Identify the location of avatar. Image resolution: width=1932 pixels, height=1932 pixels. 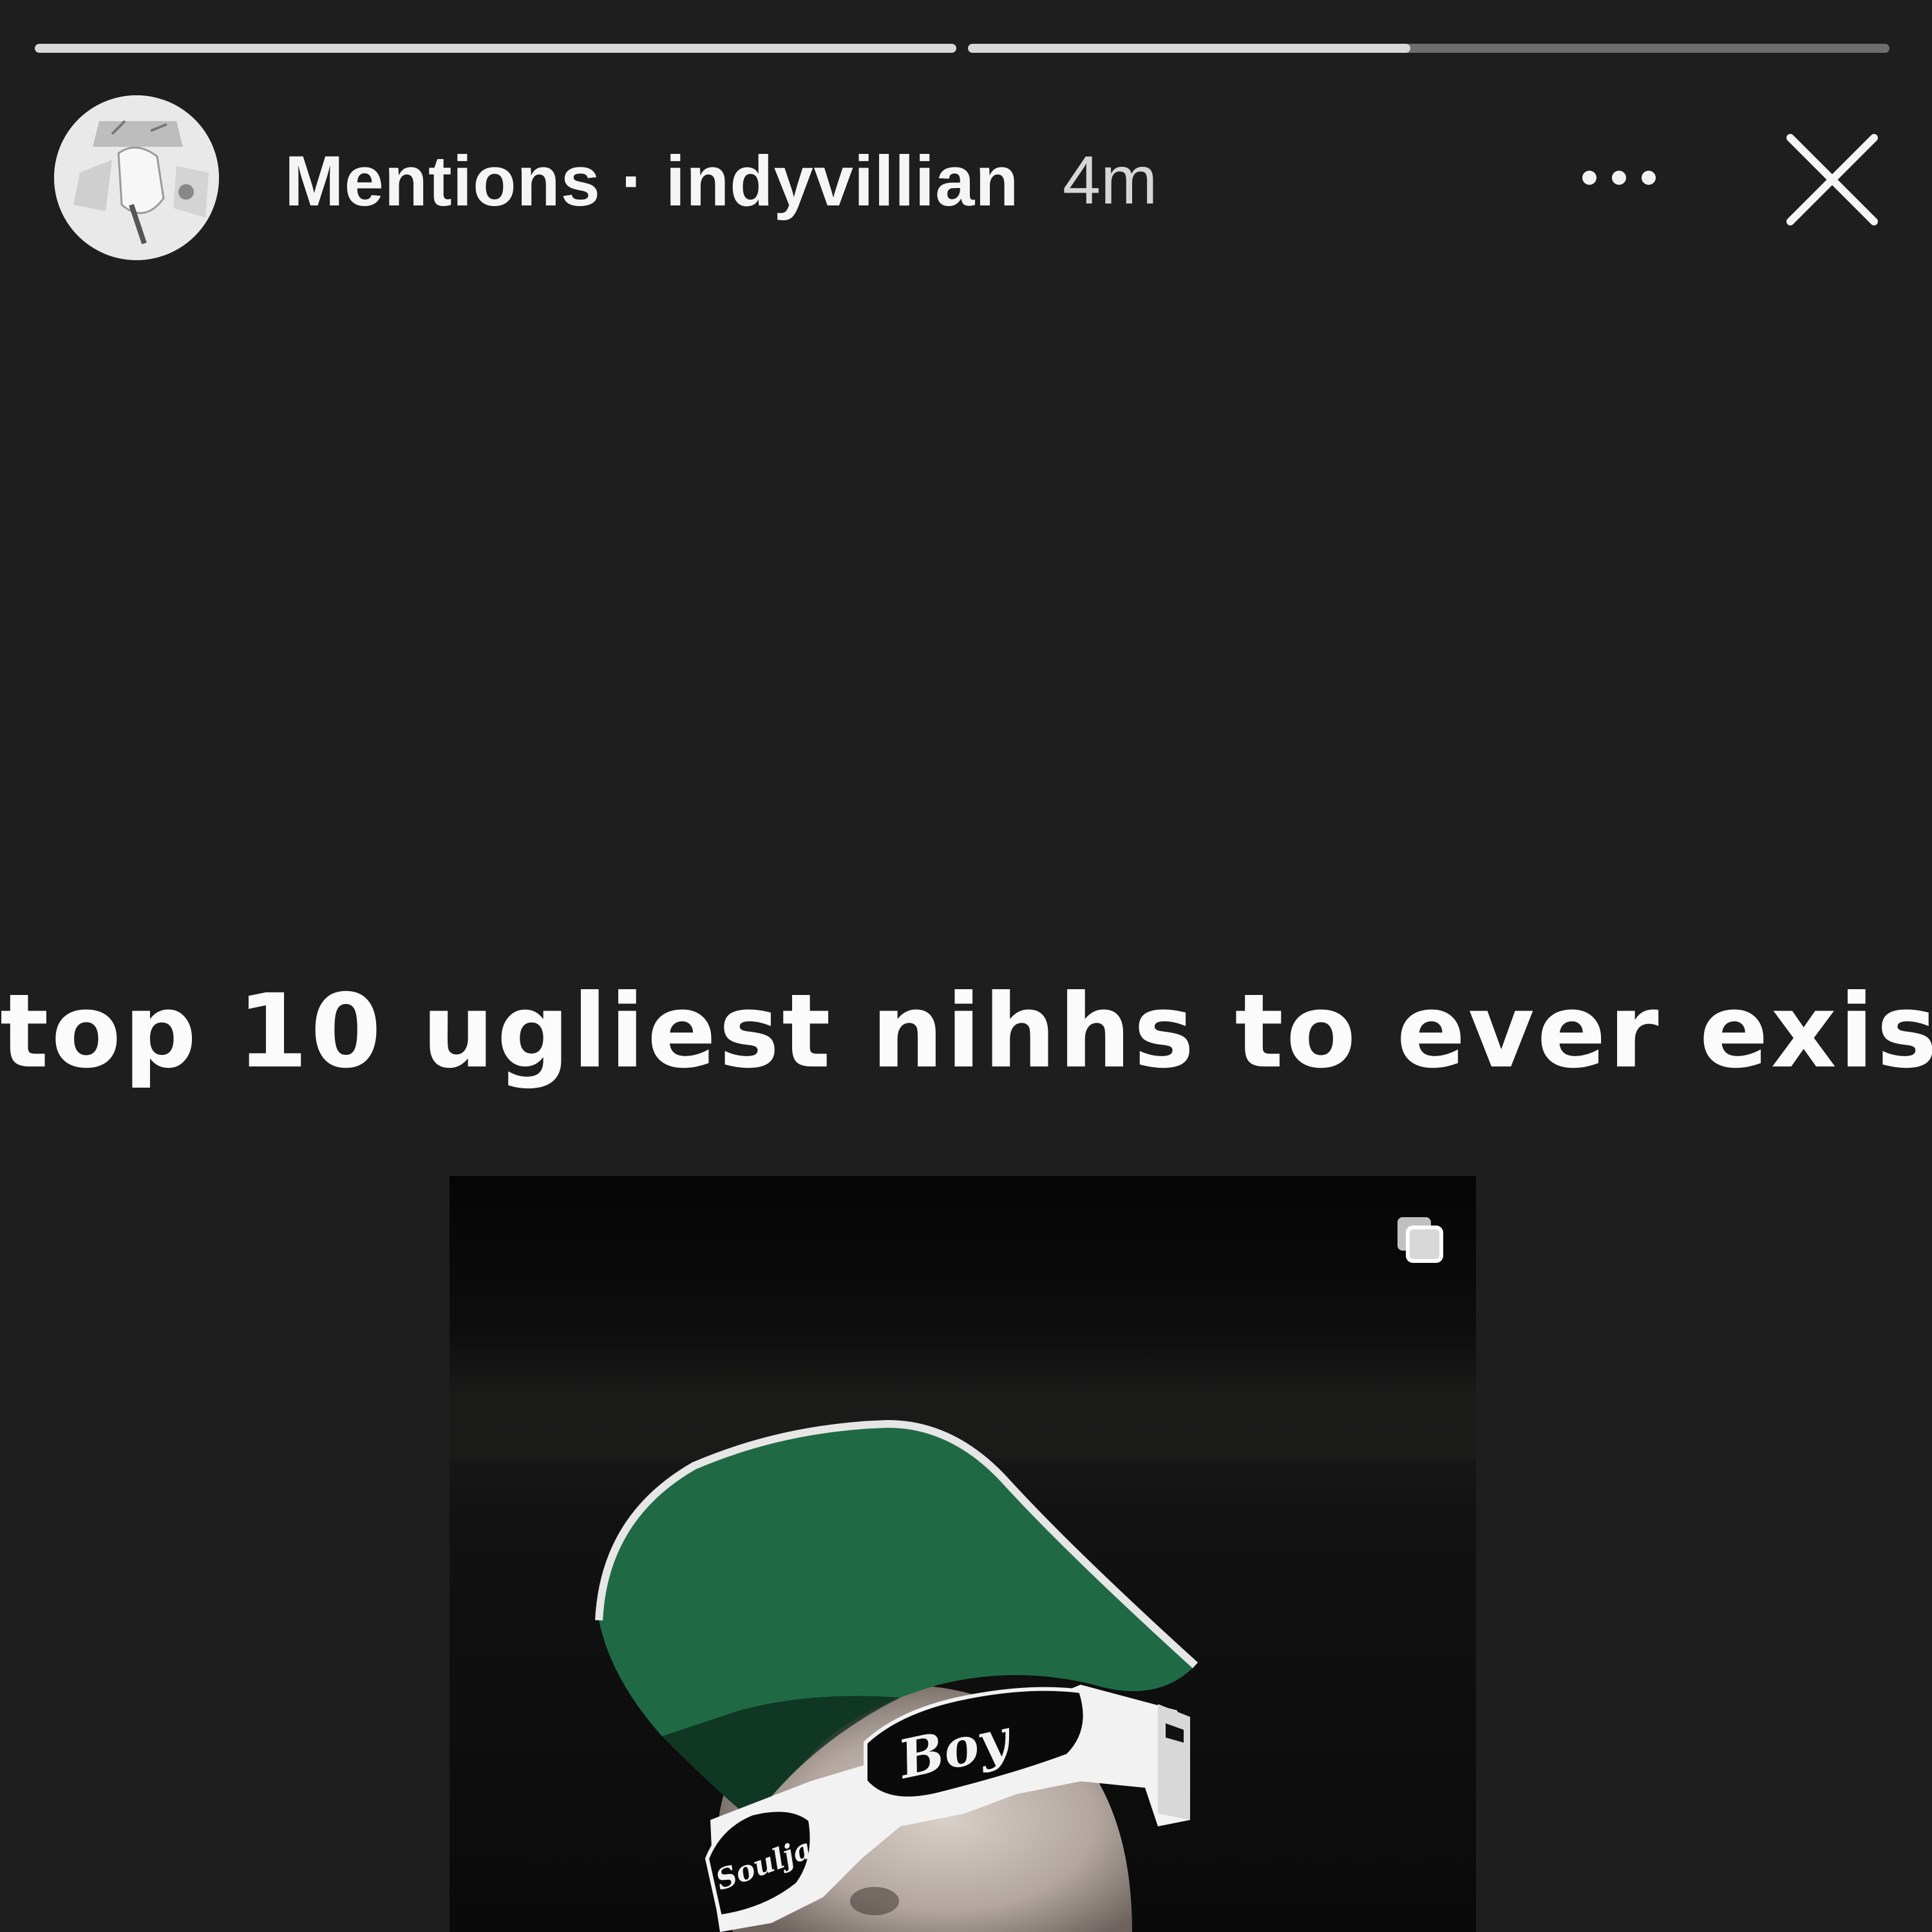
(136, 177).